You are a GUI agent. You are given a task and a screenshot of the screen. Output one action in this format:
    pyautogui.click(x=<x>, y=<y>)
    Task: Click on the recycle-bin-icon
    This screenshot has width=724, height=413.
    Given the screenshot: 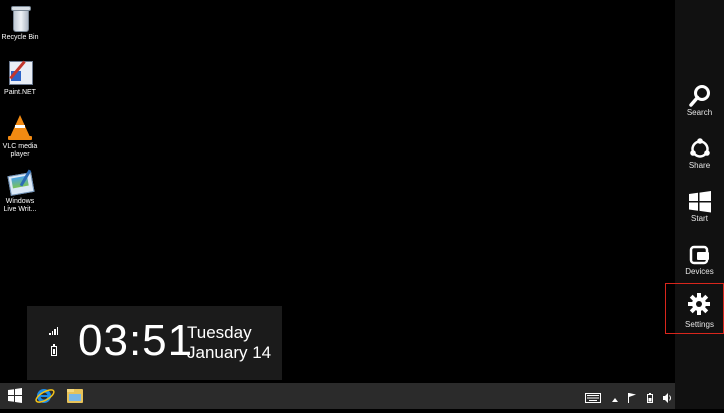 What is the action you would take?
    pyautogui.click(x=20, y=18)
    